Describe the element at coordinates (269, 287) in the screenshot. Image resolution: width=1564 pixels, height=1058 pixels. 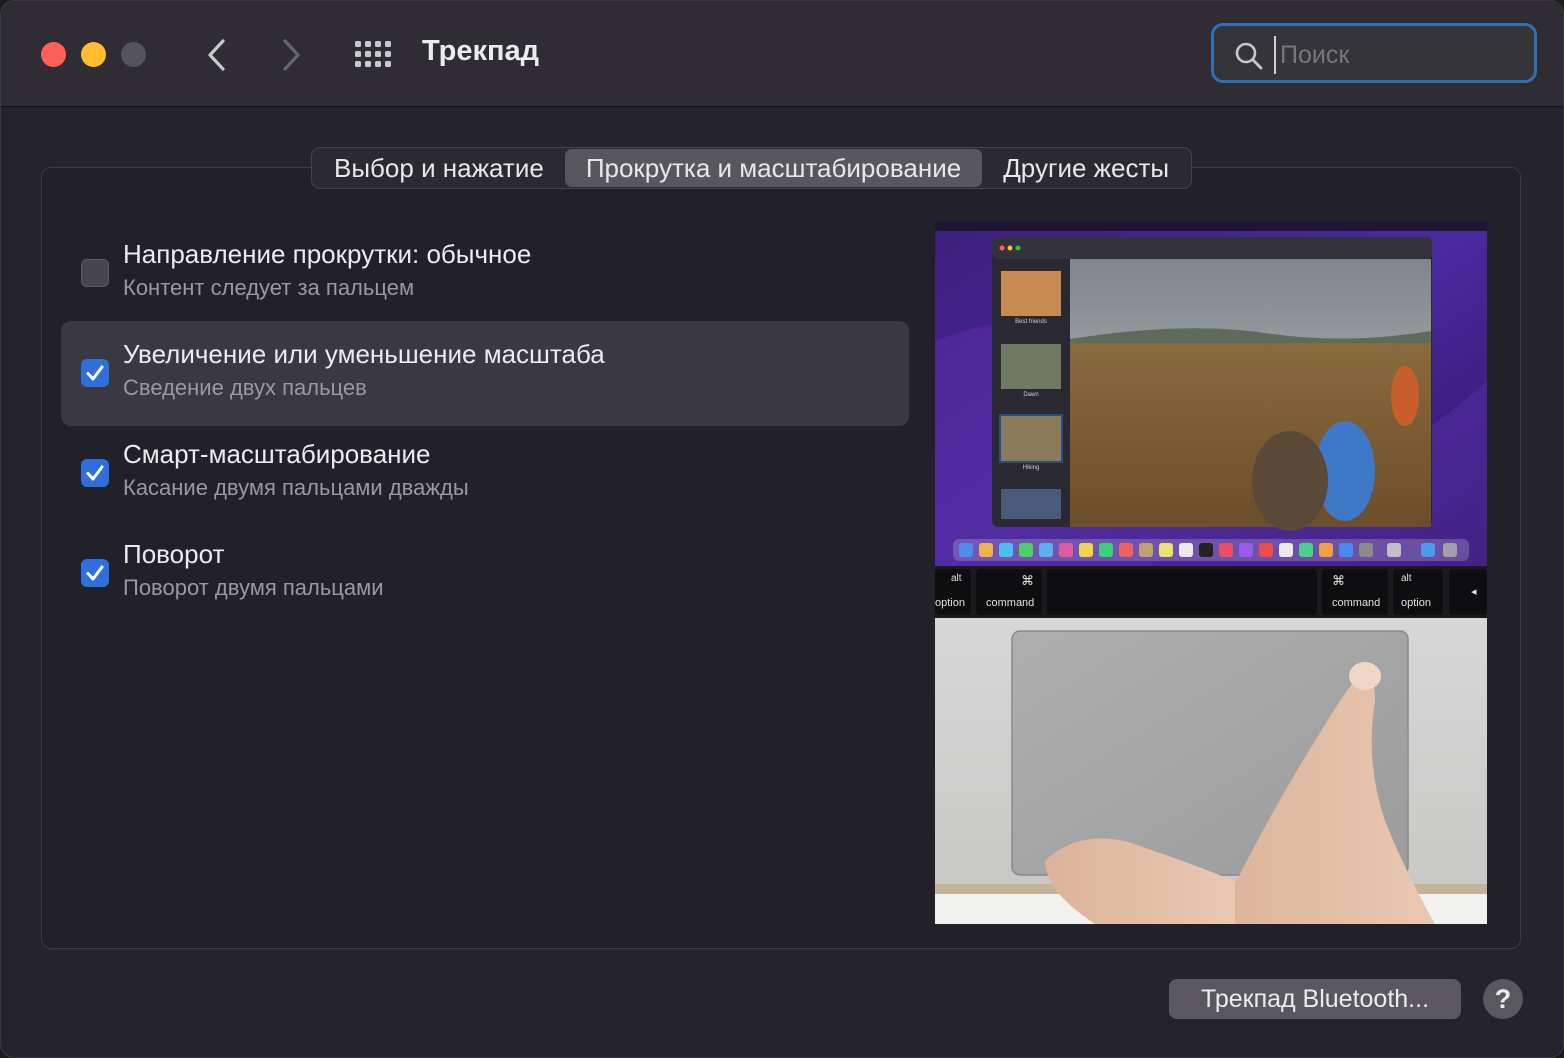
I see `option-subtitle: Контент следует за пальцем` at that location.